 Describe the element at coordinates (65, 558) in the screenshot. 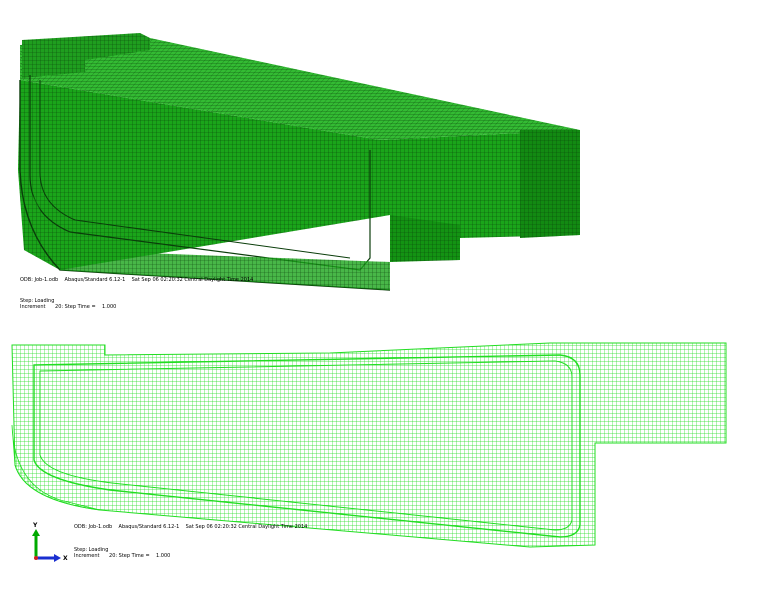

I see `triad-x-label: X` at that location.